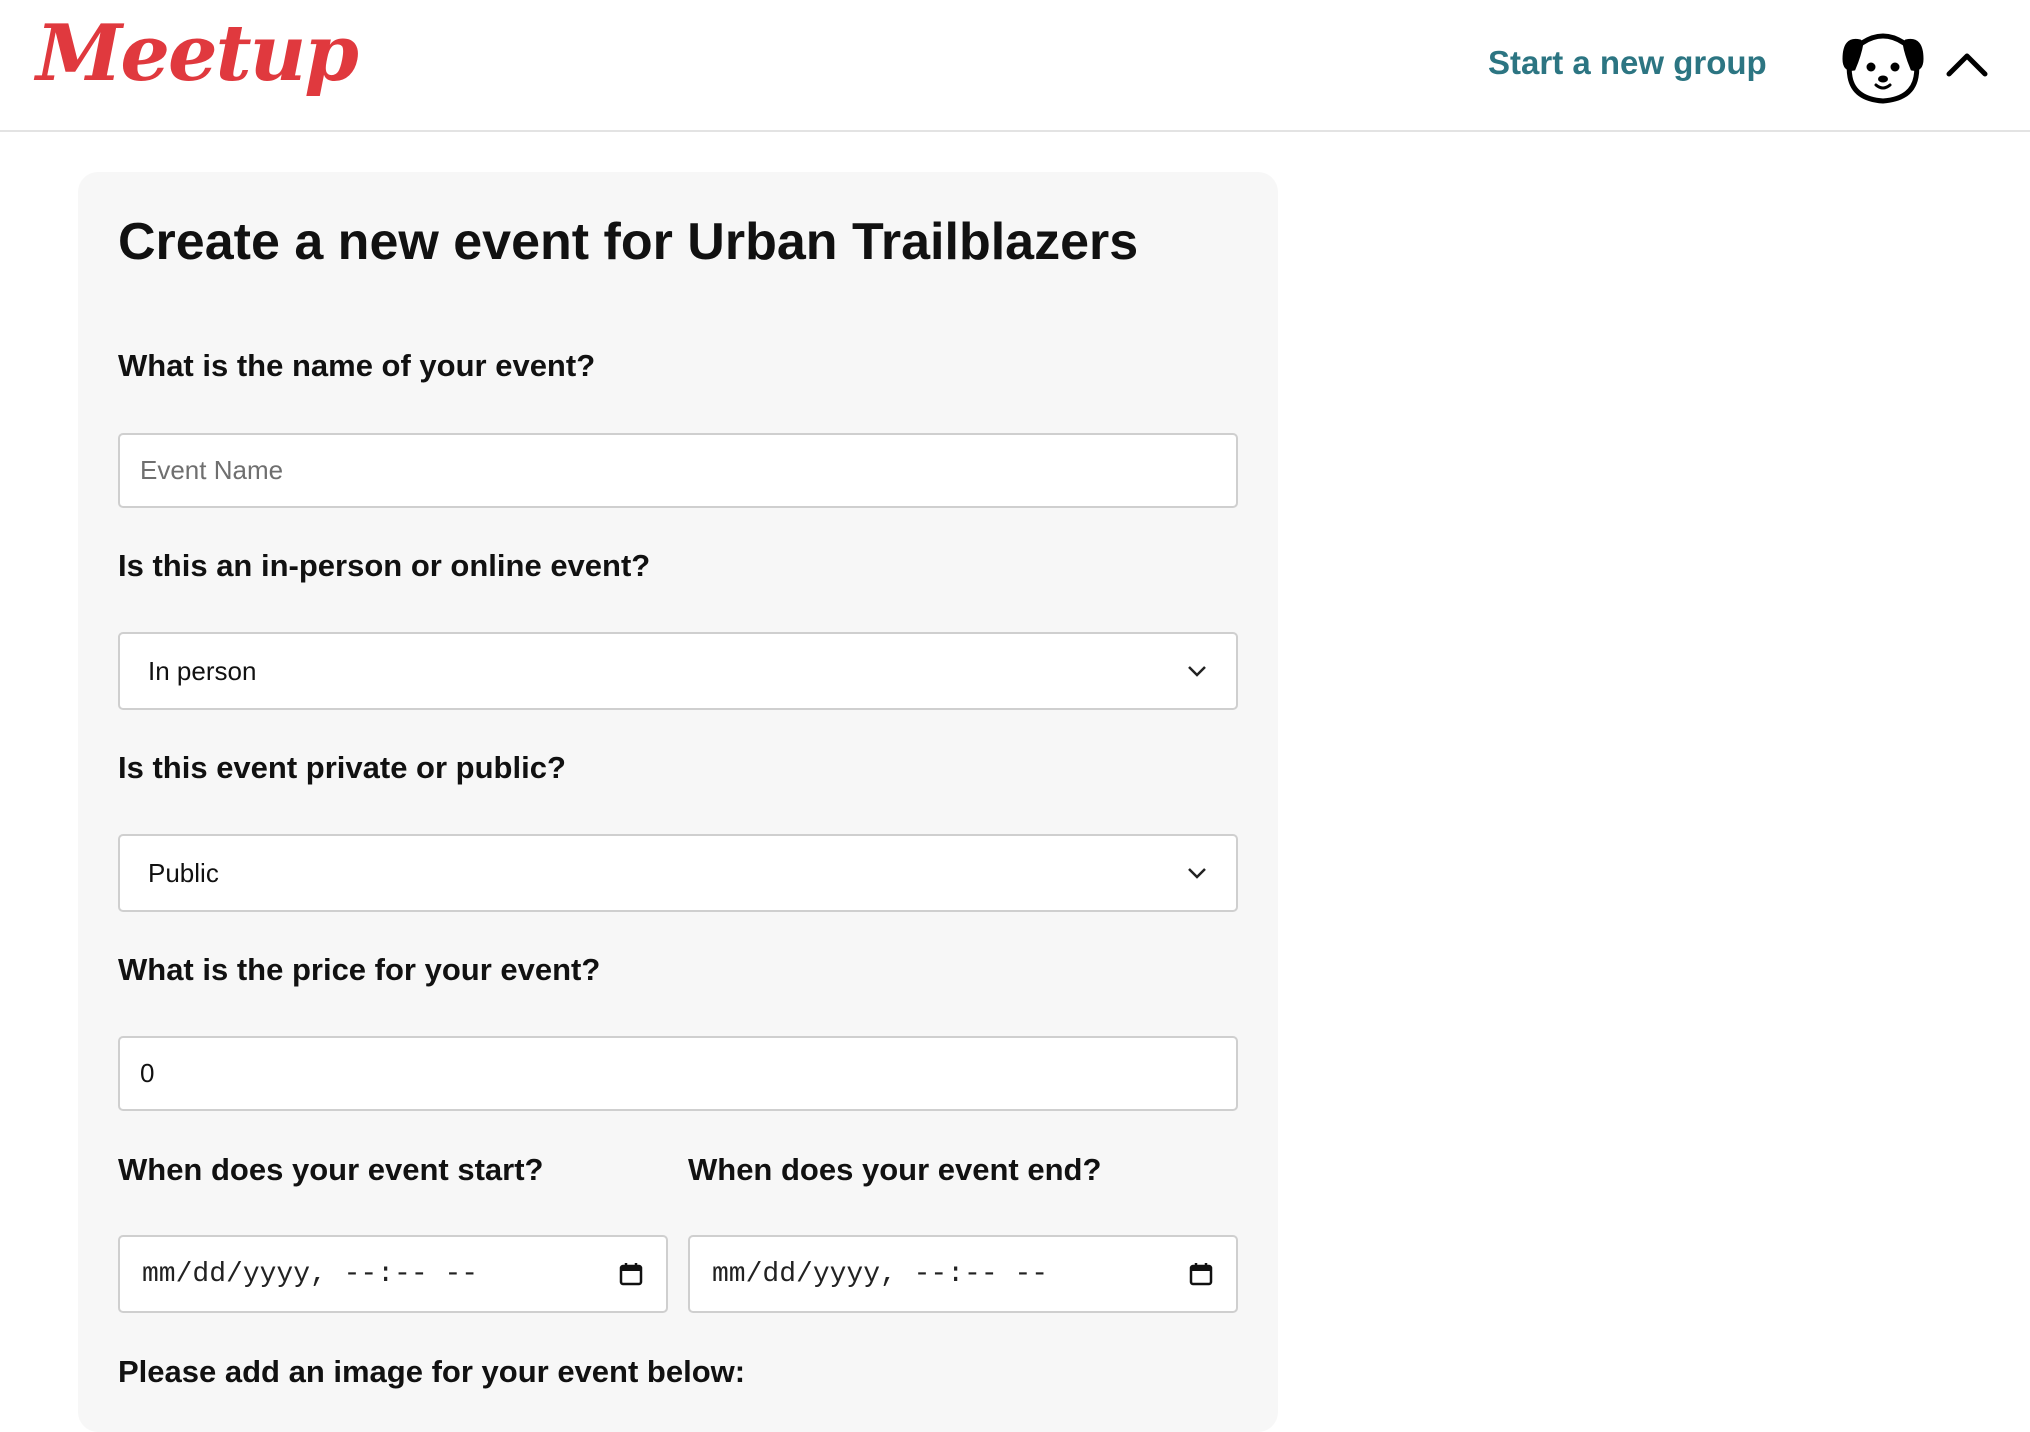 The image size is (2030, 1432). What do you see at coordinates (1967, 64) in the screenshot?
I see `chevron-up-icon` at bounding box center [1967, 64].